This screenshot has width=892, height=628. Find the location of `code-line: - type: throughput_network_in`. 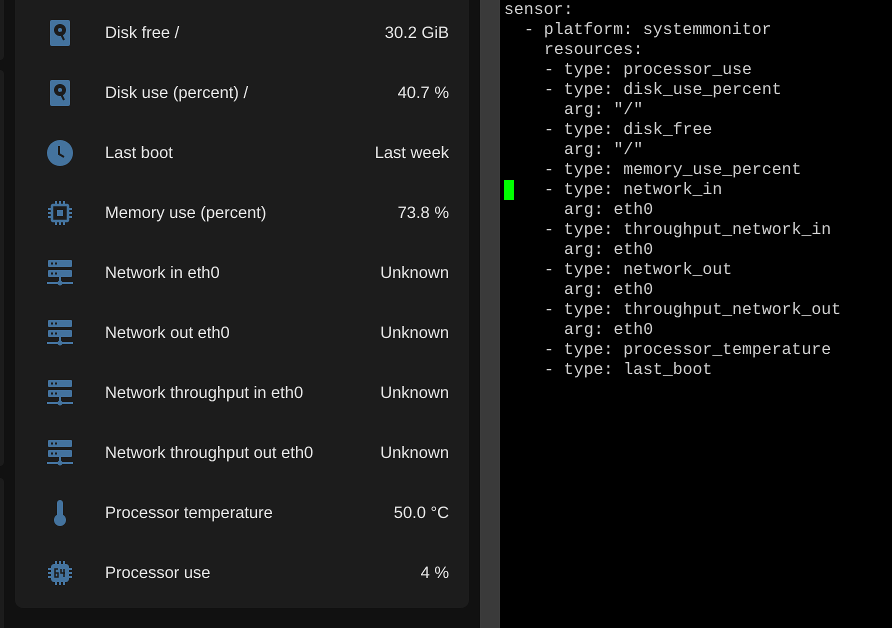

code-line: - type: throughput_network_in is located at coordinates (688, 230).